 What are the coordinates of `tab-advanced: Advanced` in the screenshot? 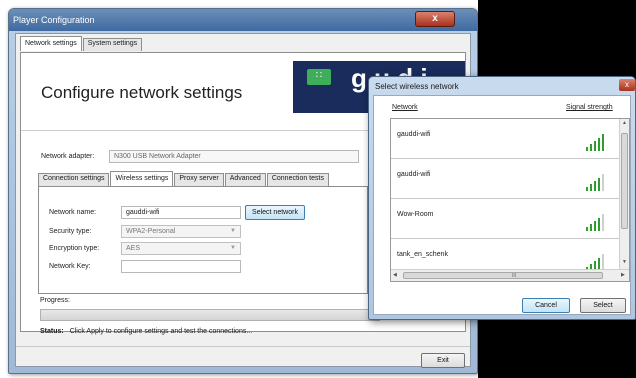 It's located at (245, 179).